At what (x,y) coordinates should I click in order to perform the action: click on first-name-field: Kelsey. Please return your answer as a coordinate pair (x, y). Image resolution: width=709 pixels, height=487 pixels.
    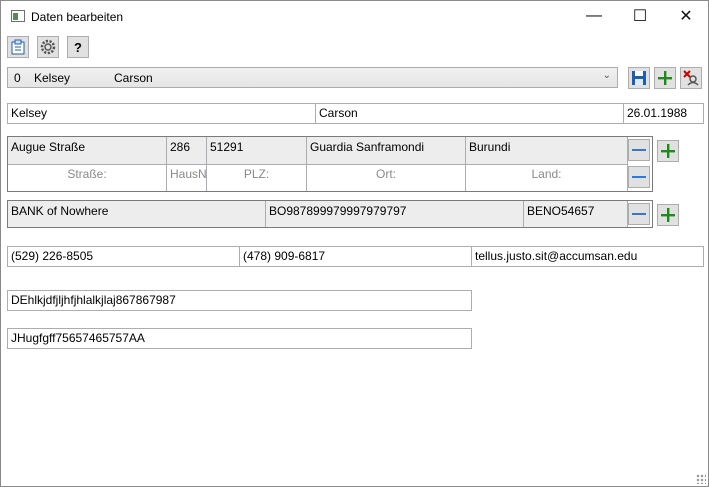
    Looking at the image, I should click on (161, 113).